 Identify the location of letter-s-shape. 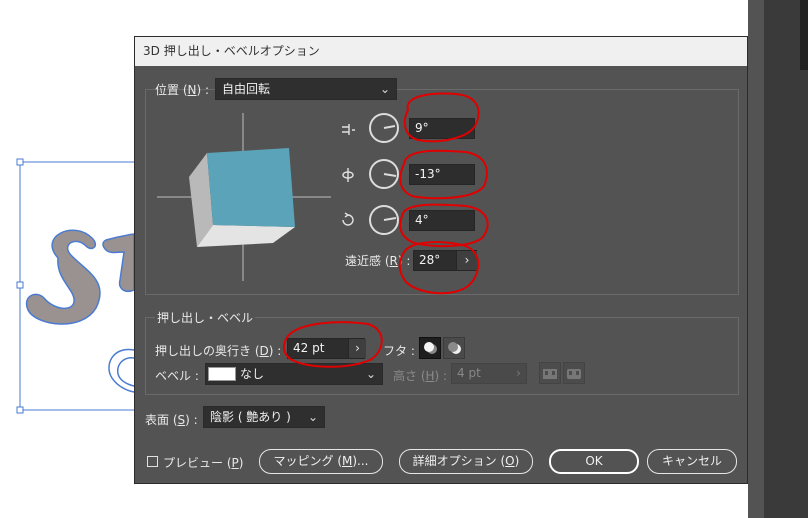
(63, 277).